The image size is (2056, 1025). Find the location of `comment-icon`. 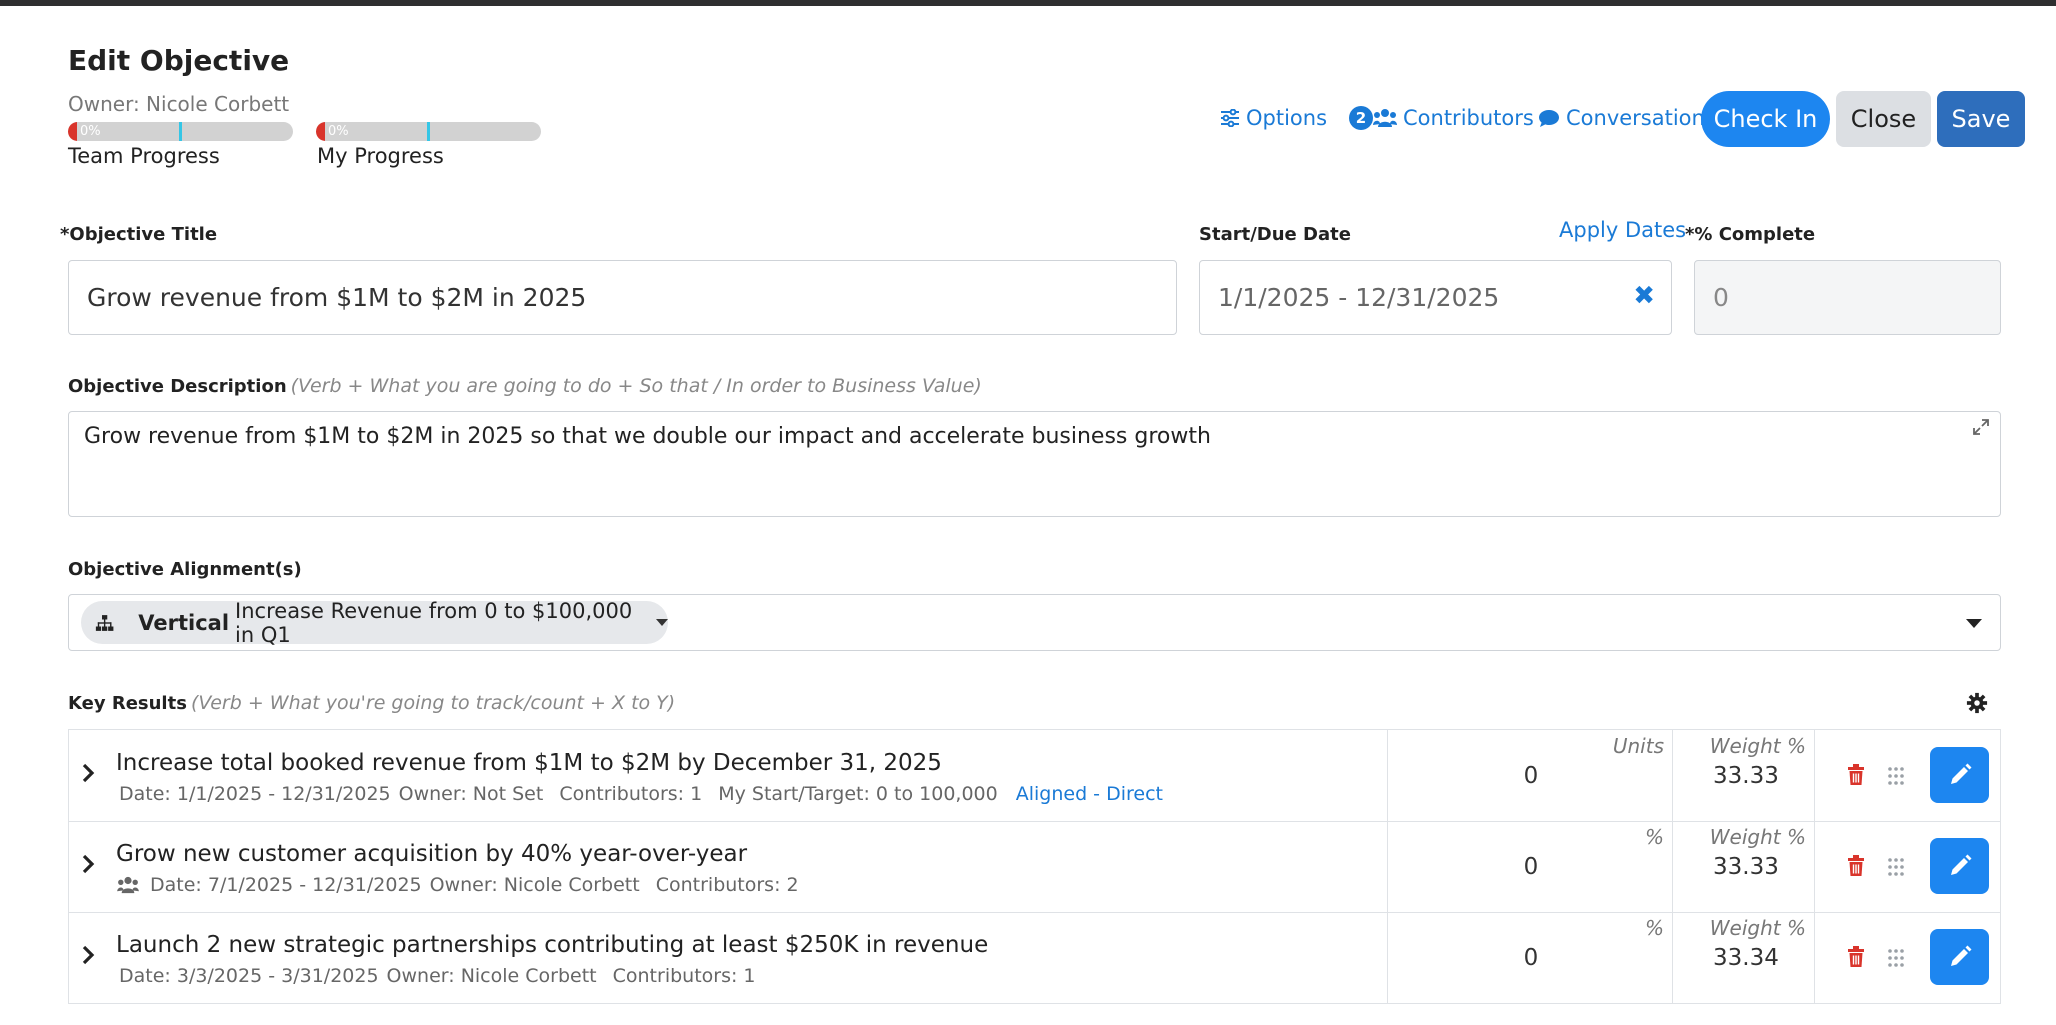

comment-icon is located at coordinates (1549, 118).